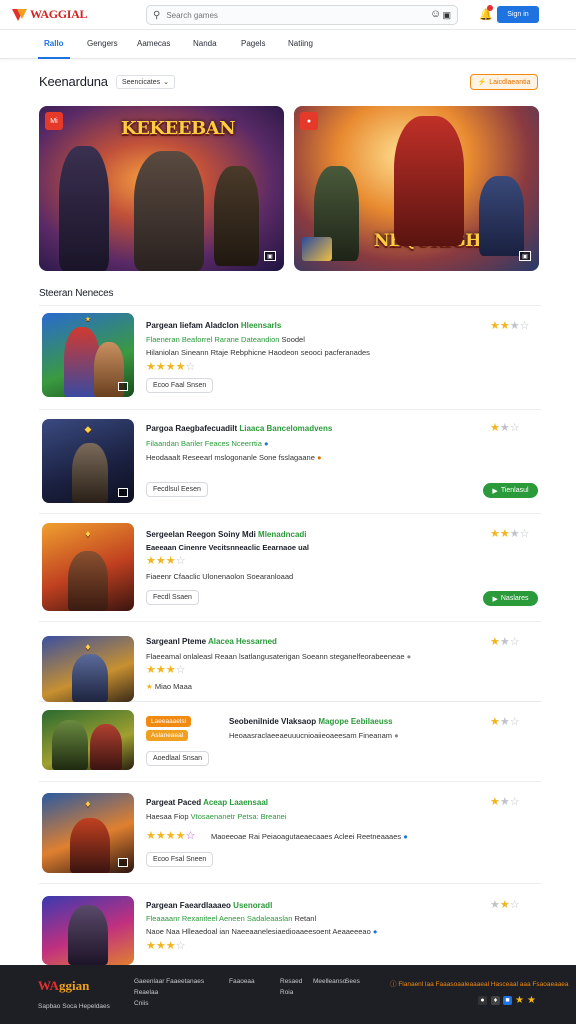 The height and width of the screenshot is (1024, 576). Describe the element at coordinates (253, 43) in the screenshot. I see `nav-item-pages: Pagels` at that location.